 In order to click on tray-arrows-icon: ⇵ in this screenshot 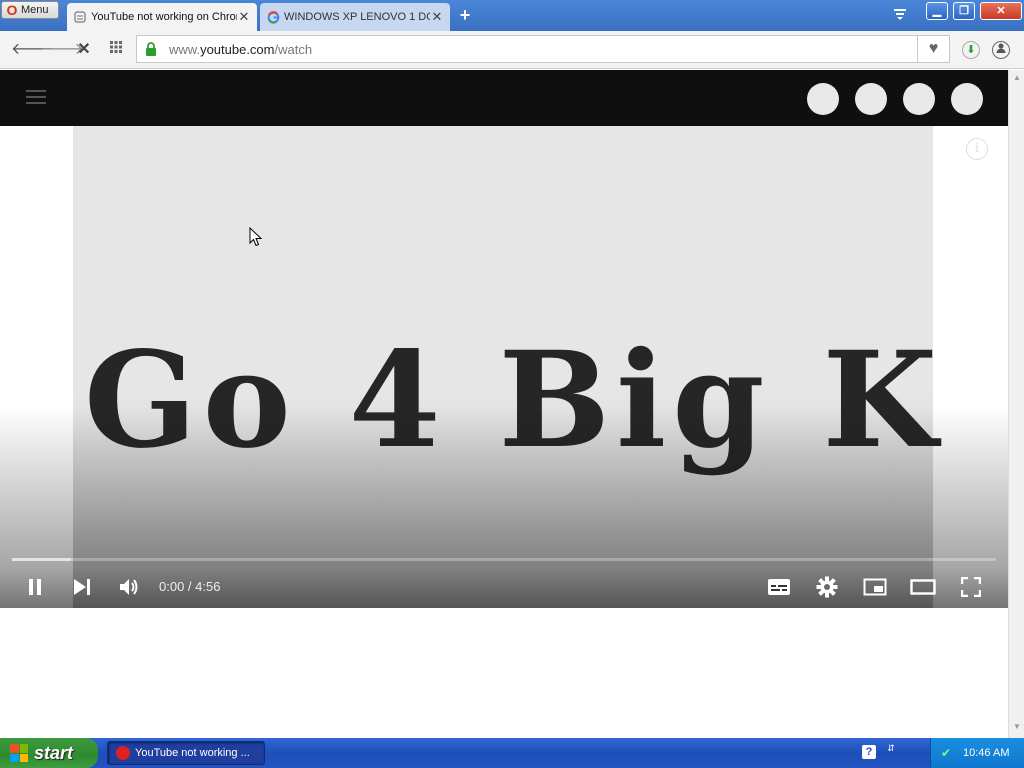, I will do `click(891, 753)`.